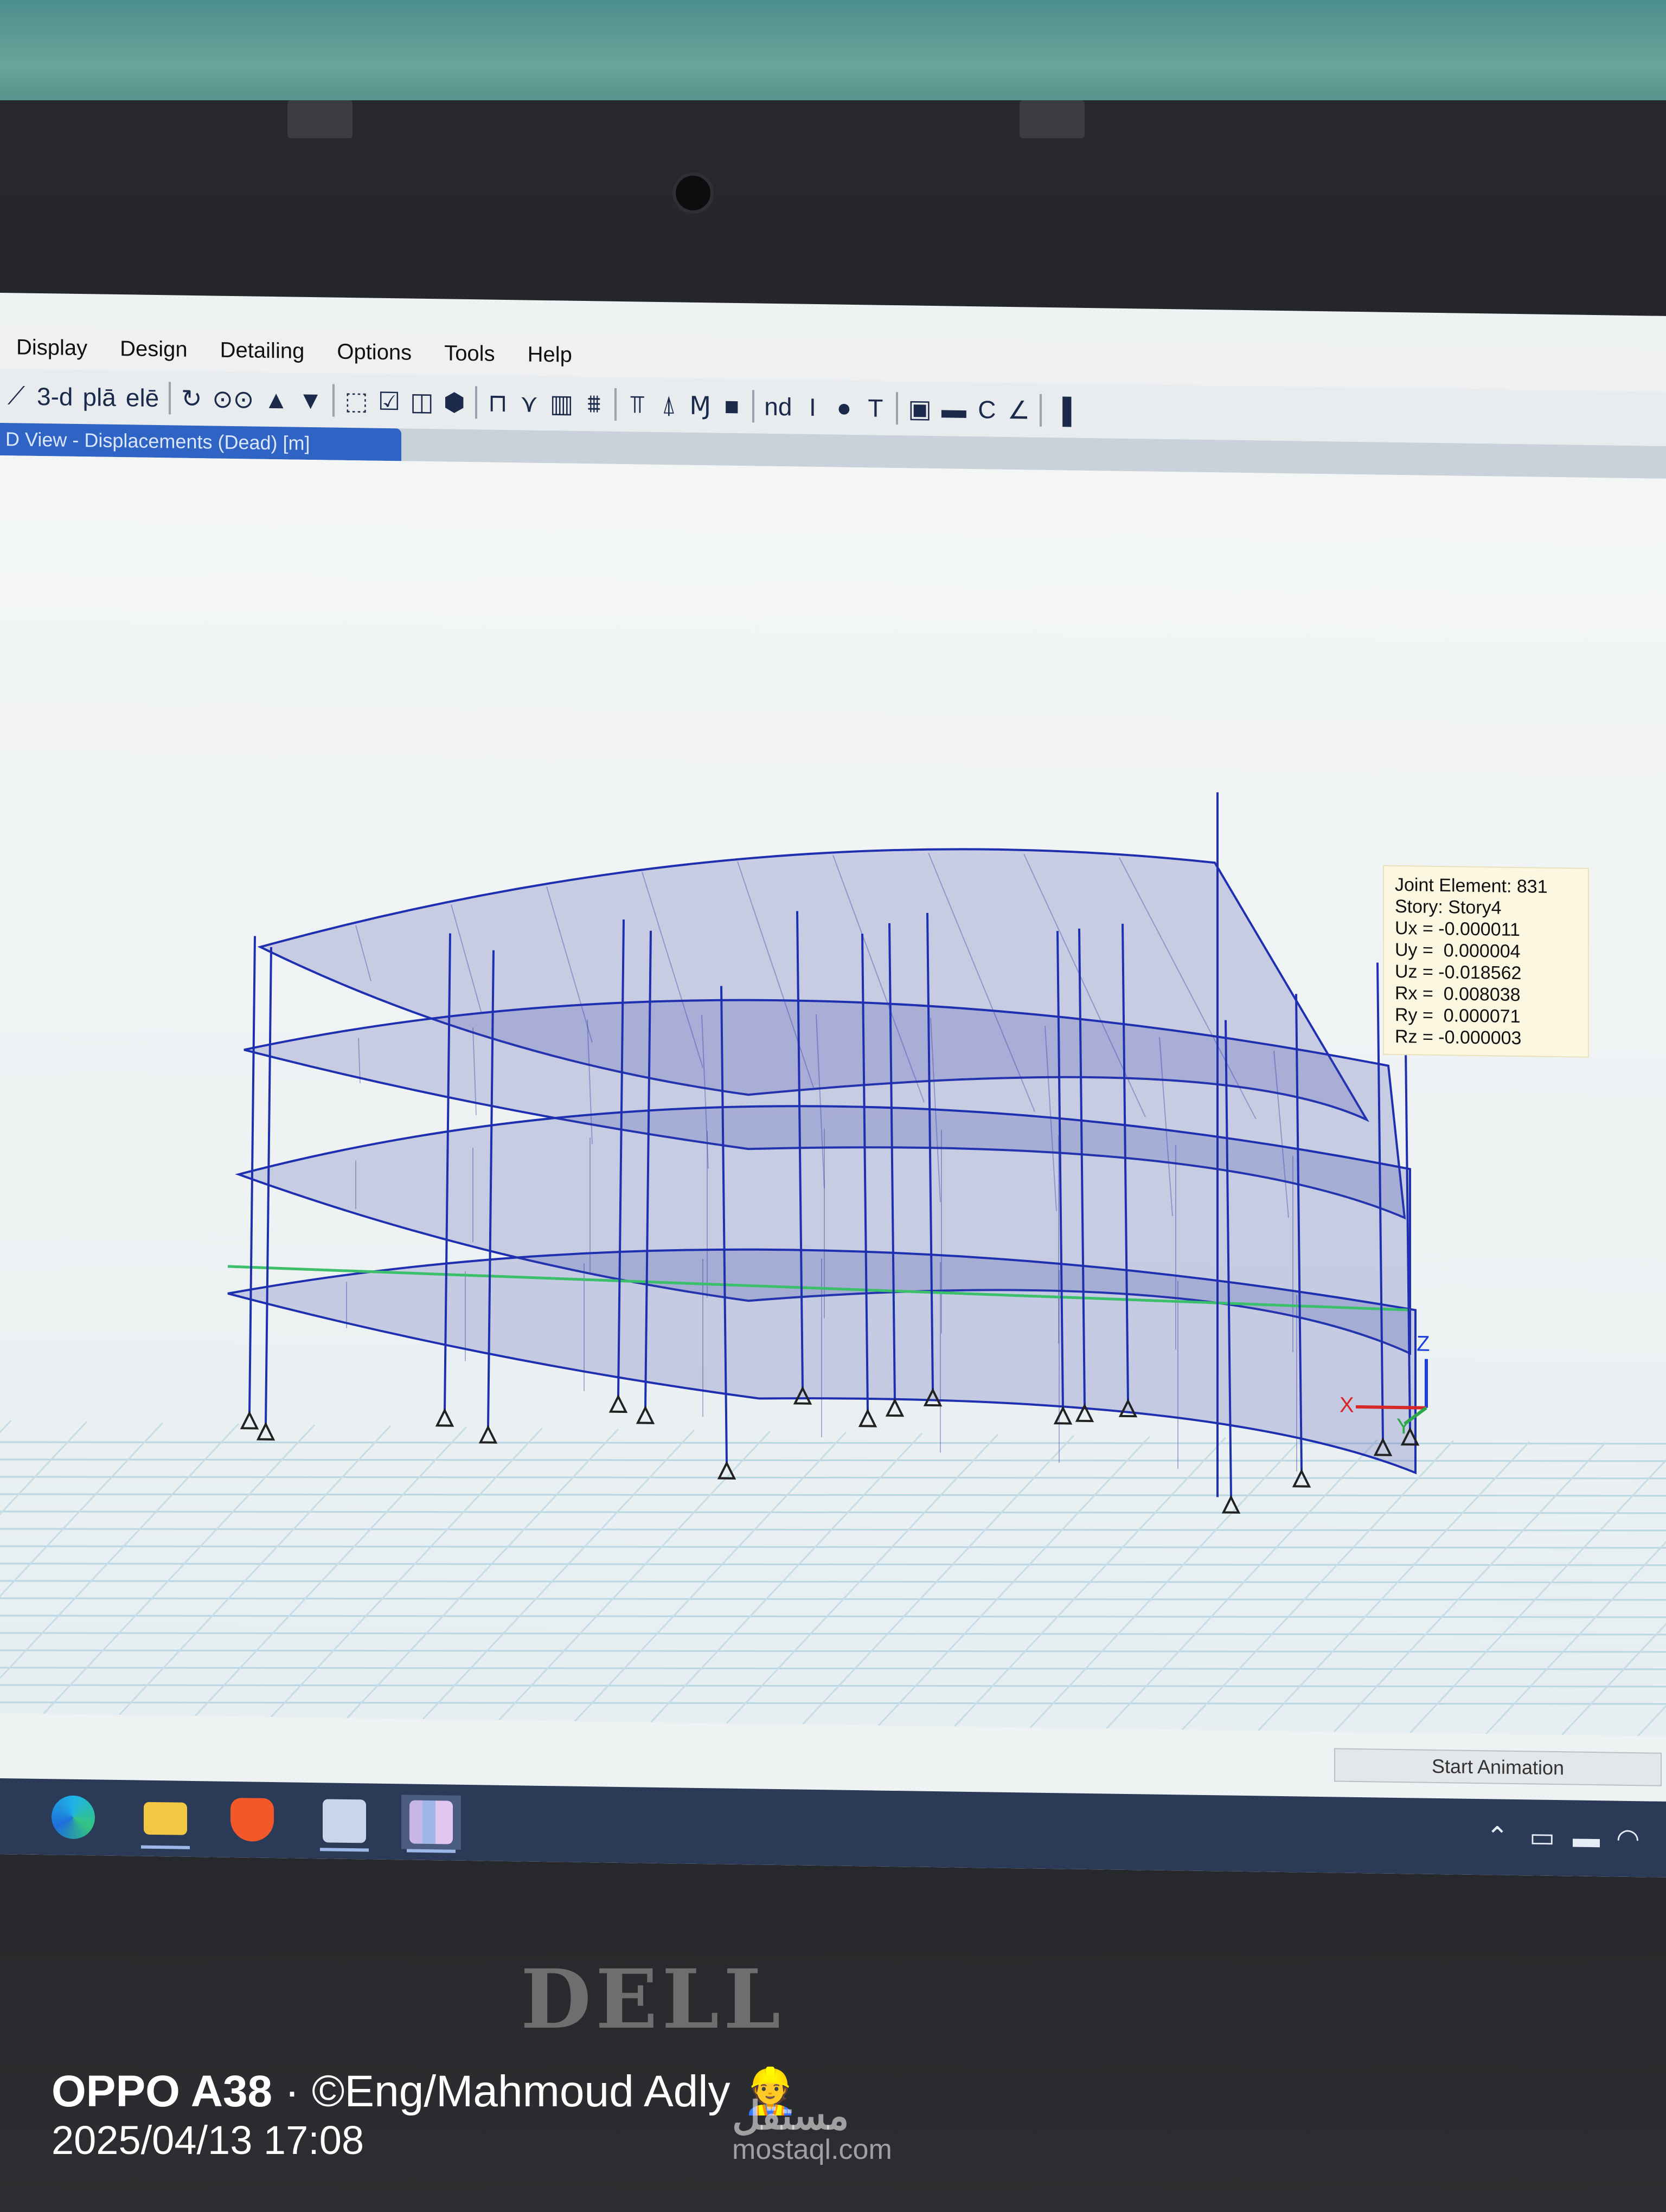 The image size is (1666, 2212). I want to click on menu-help: Help, so click(550, 355).